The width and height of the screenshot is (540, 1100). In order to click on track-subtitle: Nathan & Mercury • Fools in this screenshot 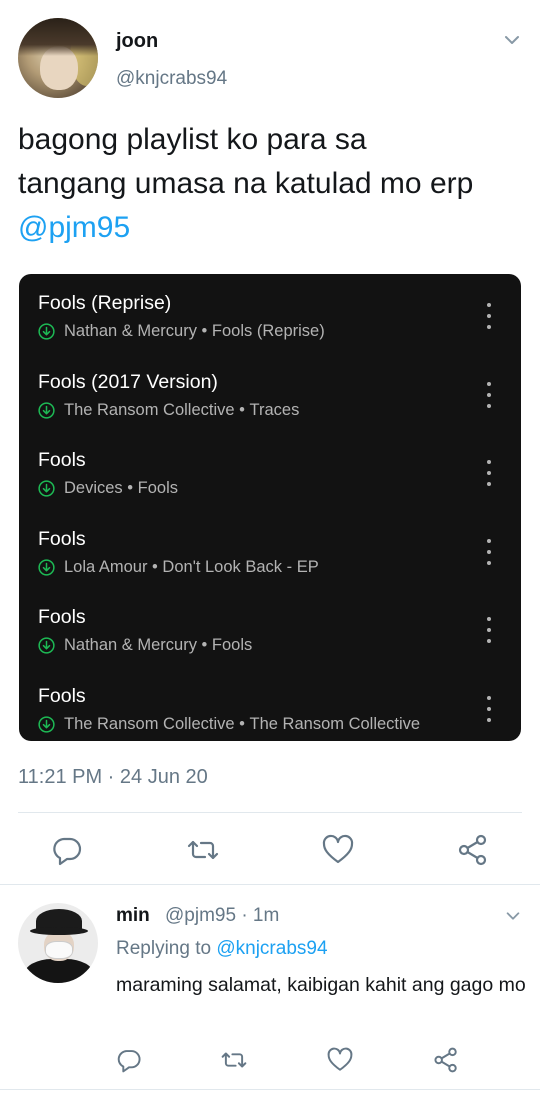, I will do `click(145, 645)`.